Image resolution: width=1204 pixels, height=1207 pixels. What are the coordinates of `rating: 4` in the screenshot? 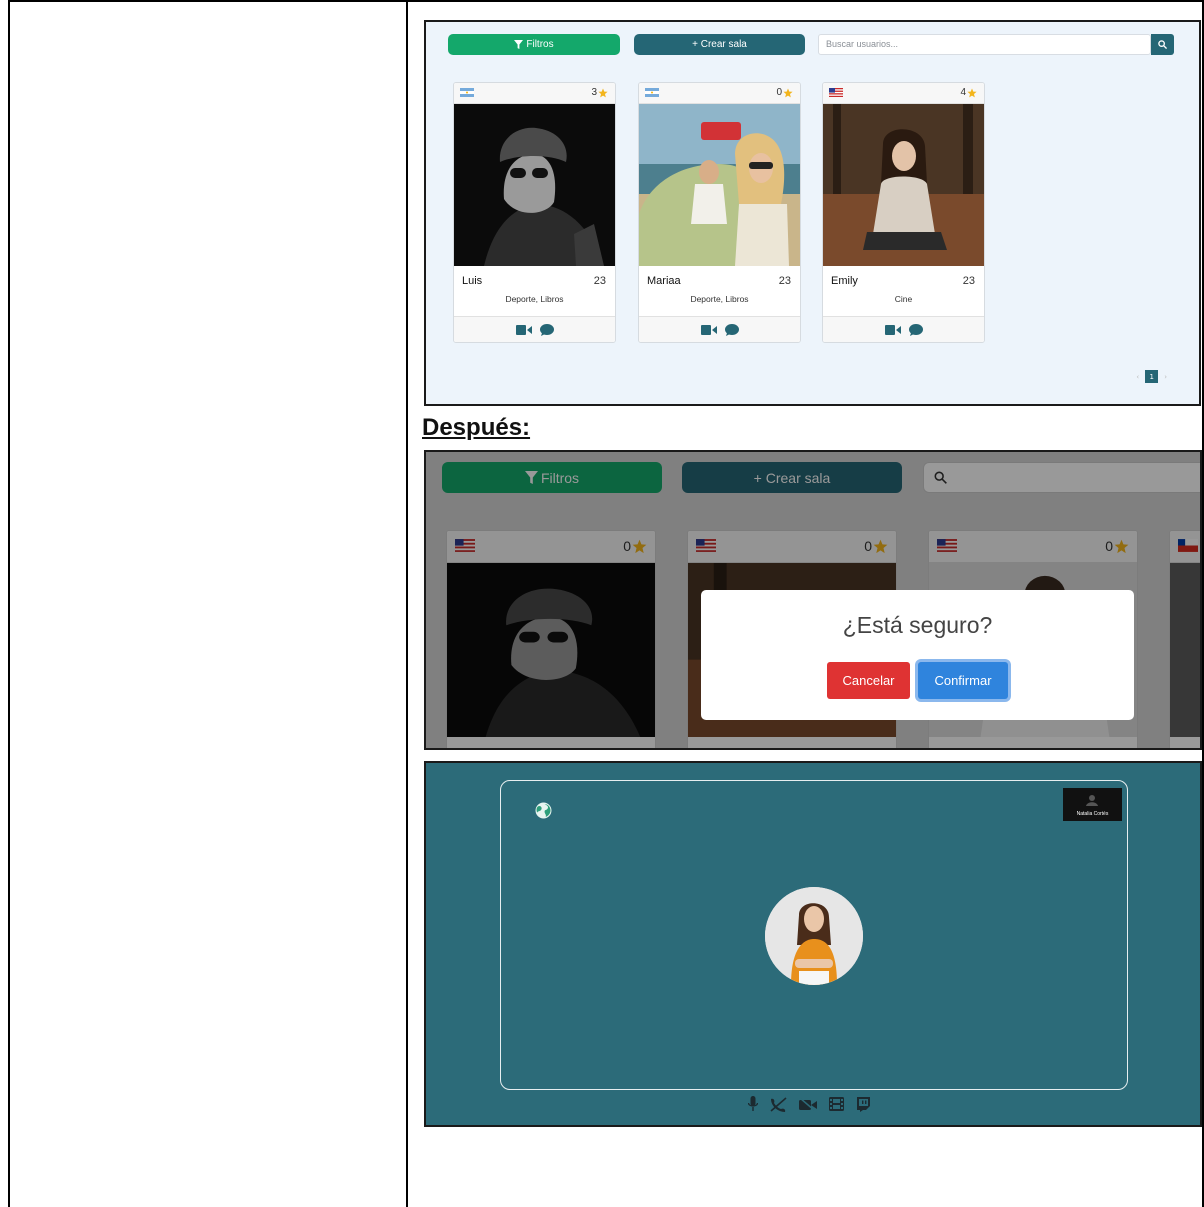 It's located at (968, 92).